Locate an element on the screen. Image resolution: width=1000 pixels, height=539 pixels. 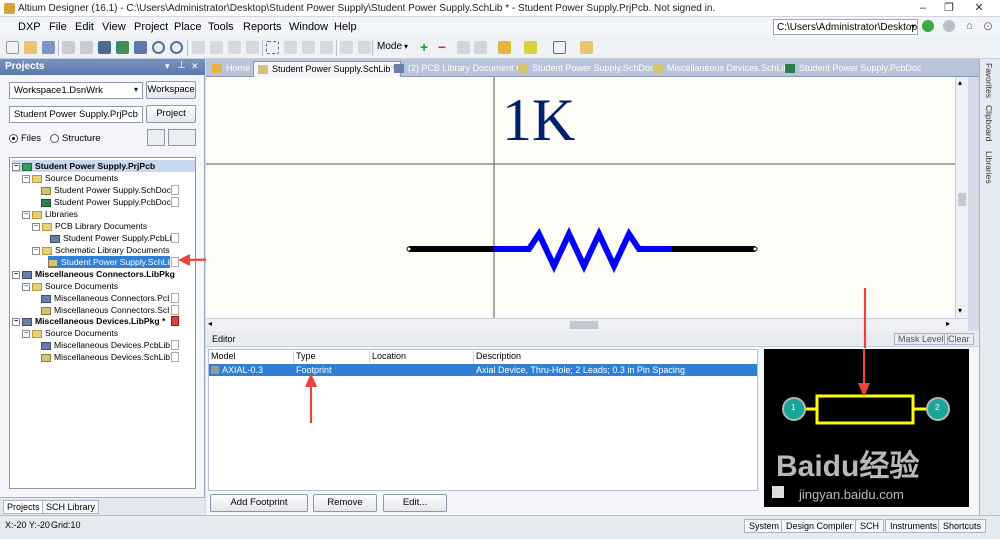
tree-item-folder: − Libraries is located at coordinates (50, 214).